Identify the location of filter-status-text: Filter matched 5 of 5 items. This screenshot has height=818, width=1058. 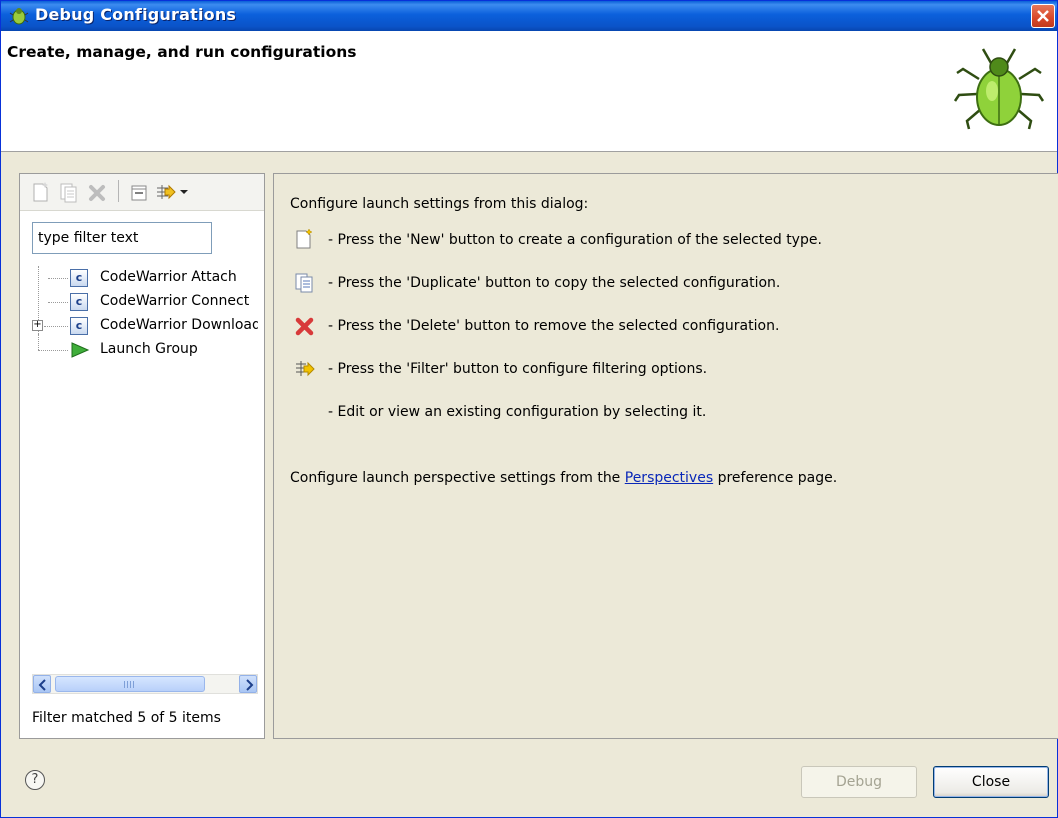
(126, 718).